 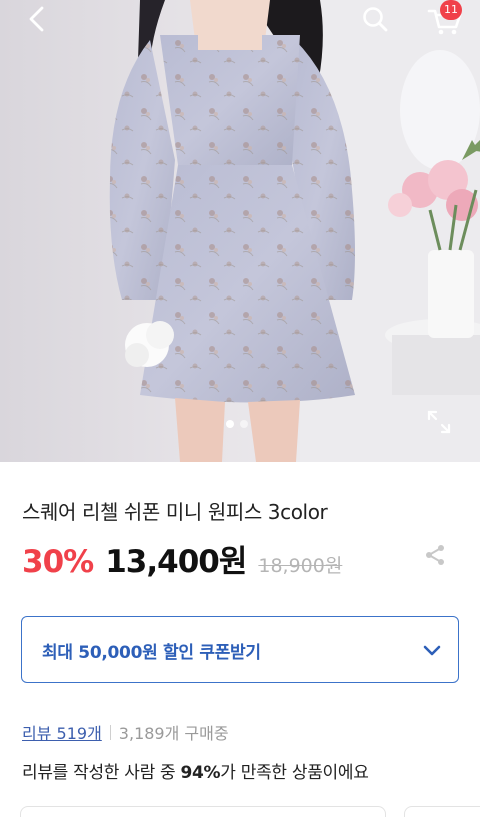 I want to click on chevron-left-icon, so click(x=36, y=19).